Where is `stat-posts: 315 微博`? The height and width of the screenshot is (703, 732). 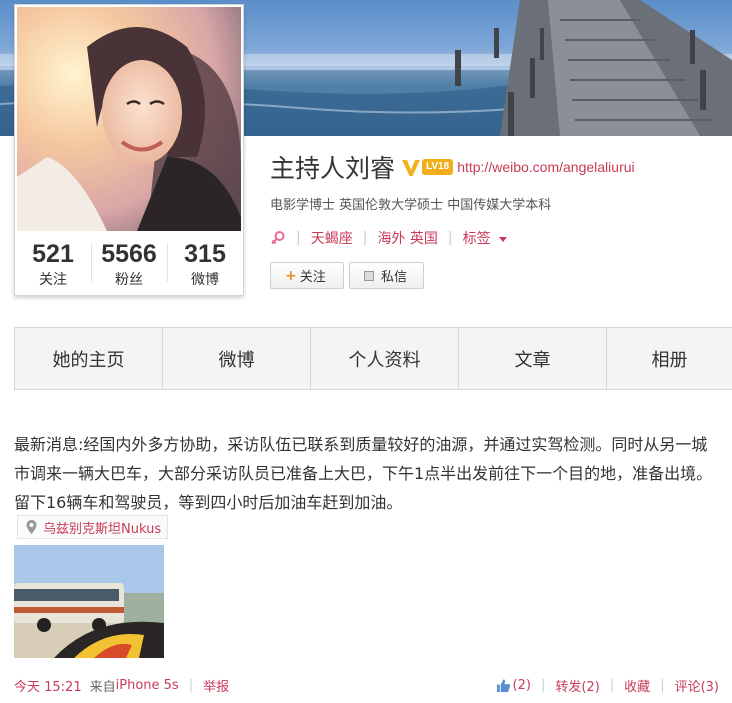 stat-posts: 315 微博 is located at coordinates (205, 264).